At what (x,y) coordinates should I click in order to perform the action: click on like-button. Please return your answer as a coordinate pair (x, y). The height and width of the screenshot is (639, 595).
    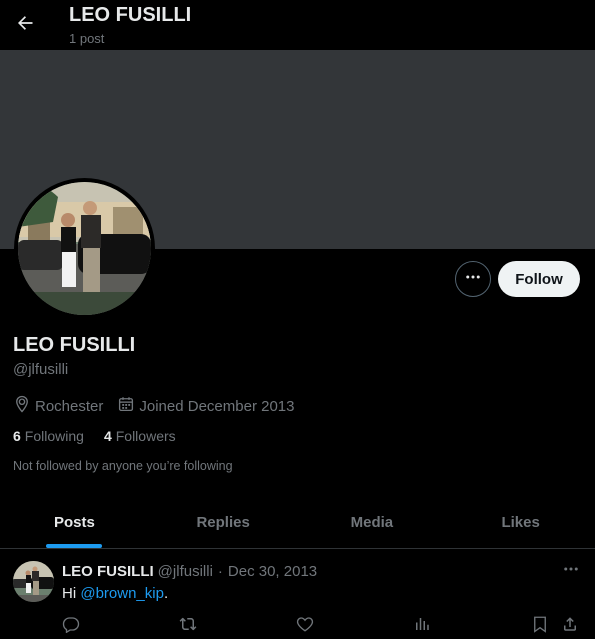
    Looking at the image, I should click on (305, 626).